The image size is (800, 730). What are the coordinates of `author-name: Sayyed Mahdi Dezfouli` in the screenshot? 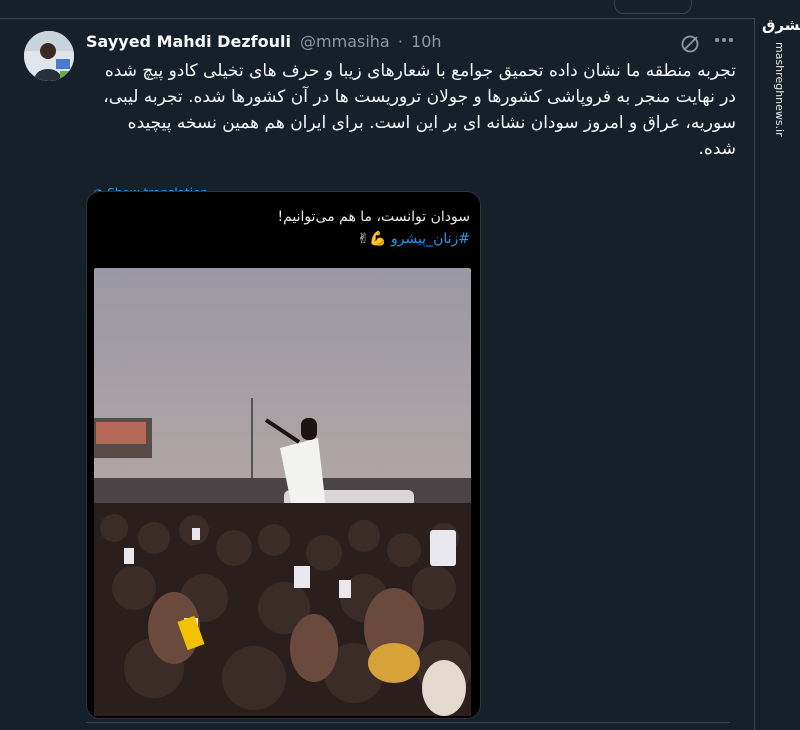 It's located at (188, 41).